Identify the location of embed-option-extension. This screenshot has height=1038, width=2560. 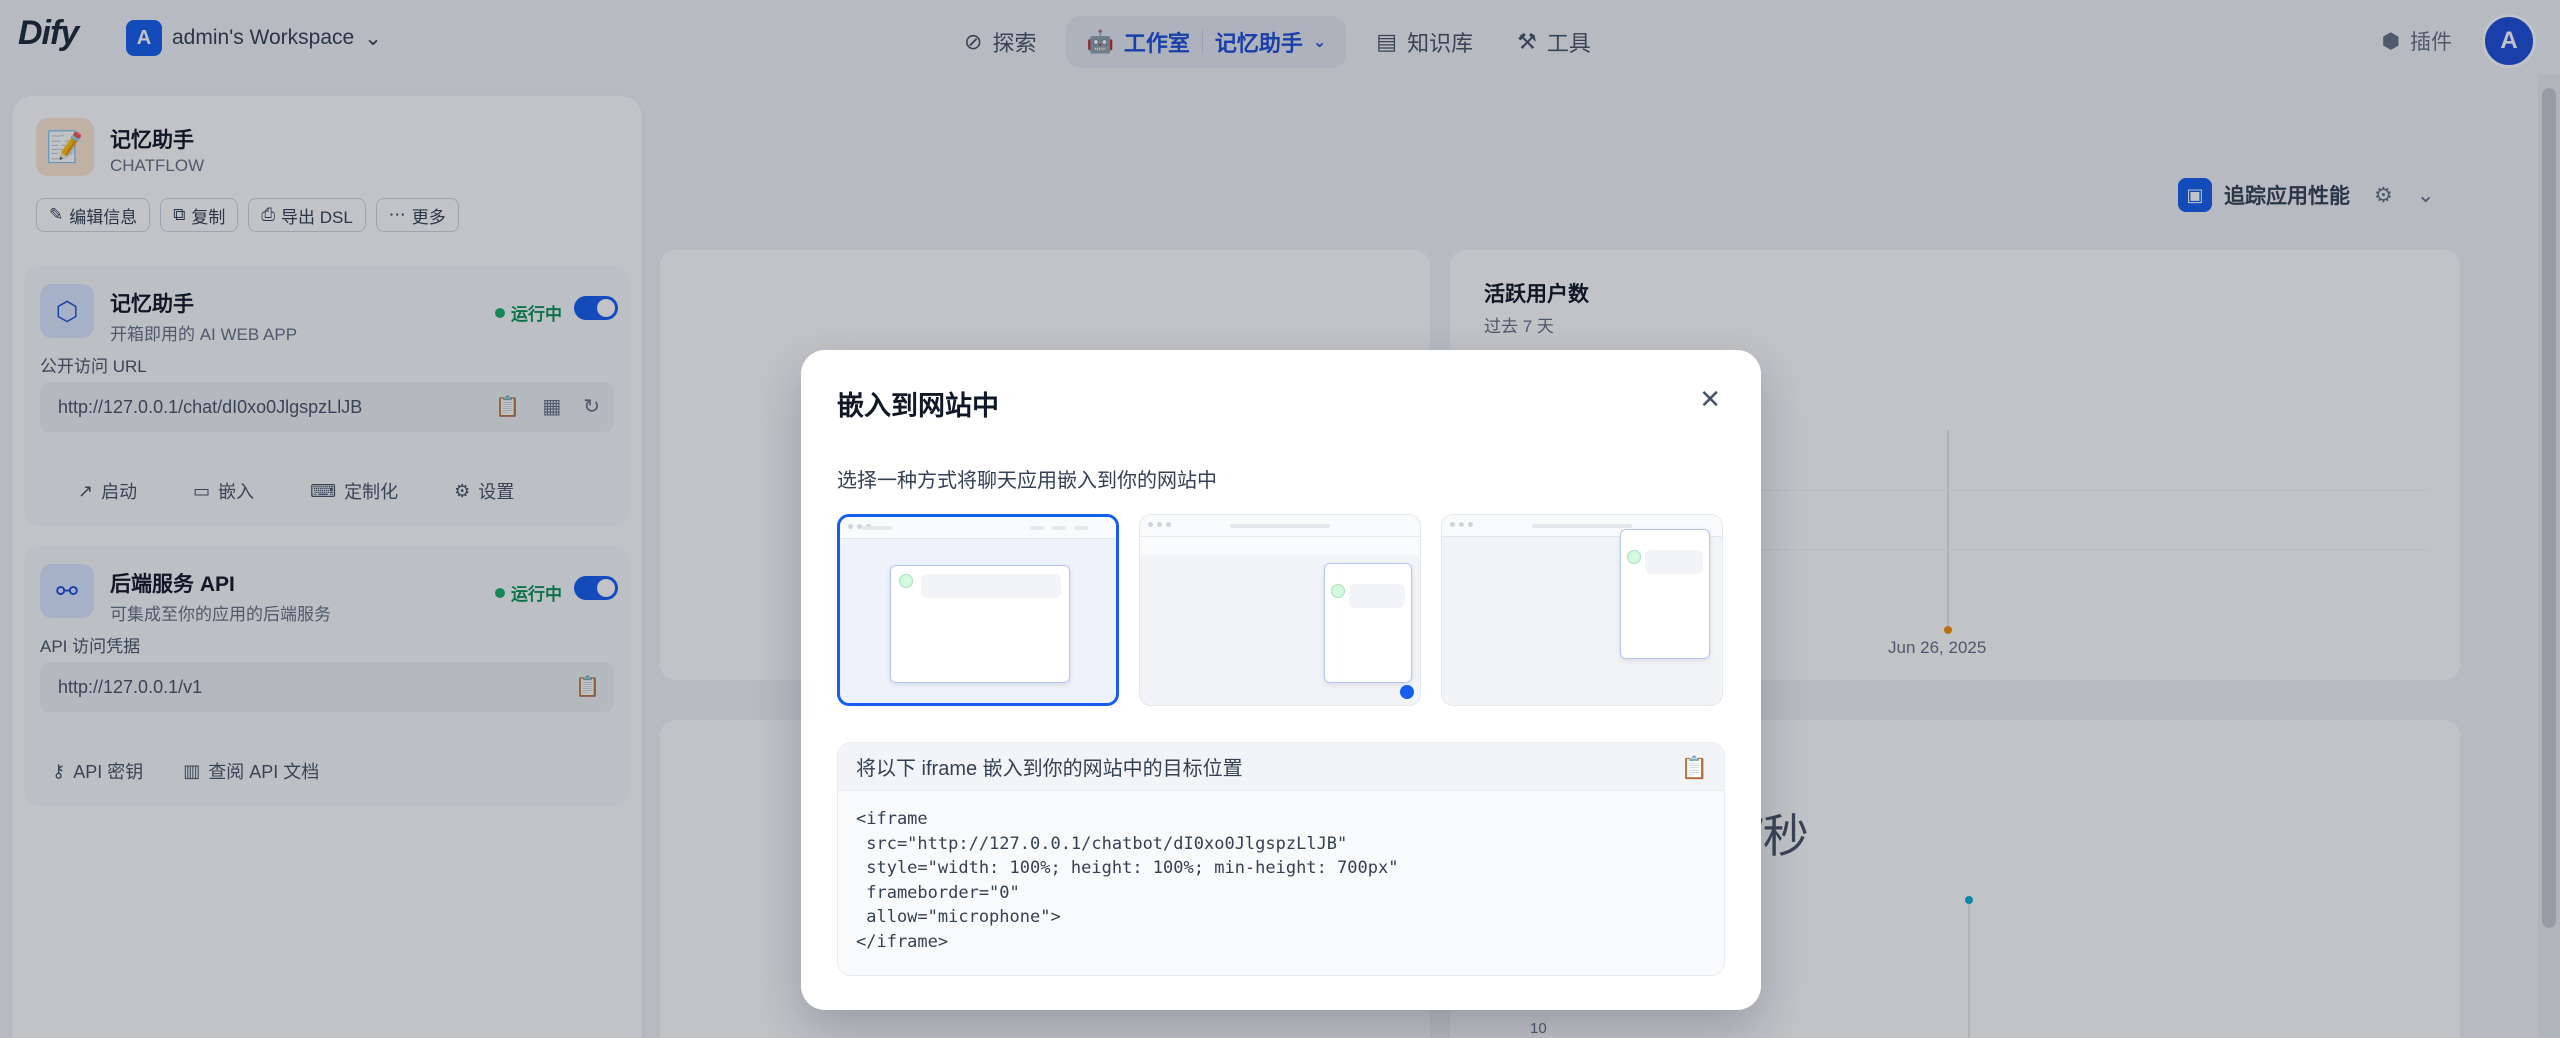
(1582, 610).